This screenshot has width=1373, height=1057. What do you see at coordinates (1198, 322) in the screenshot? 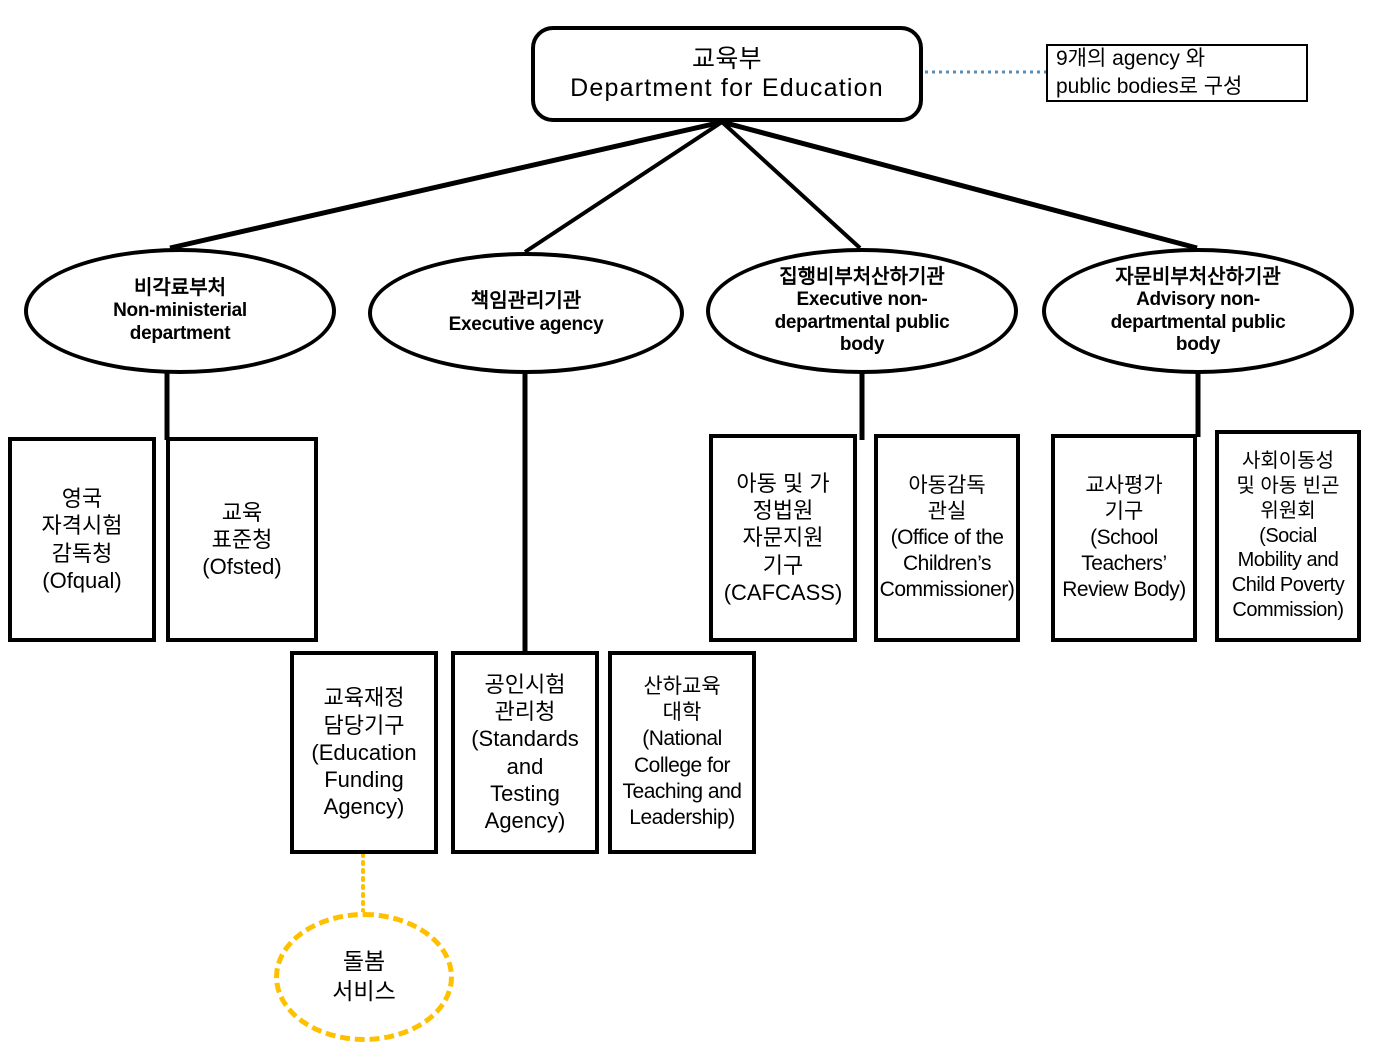
I see `category-4-label-en-2: departmental public` at bounding box center [1198, 322].